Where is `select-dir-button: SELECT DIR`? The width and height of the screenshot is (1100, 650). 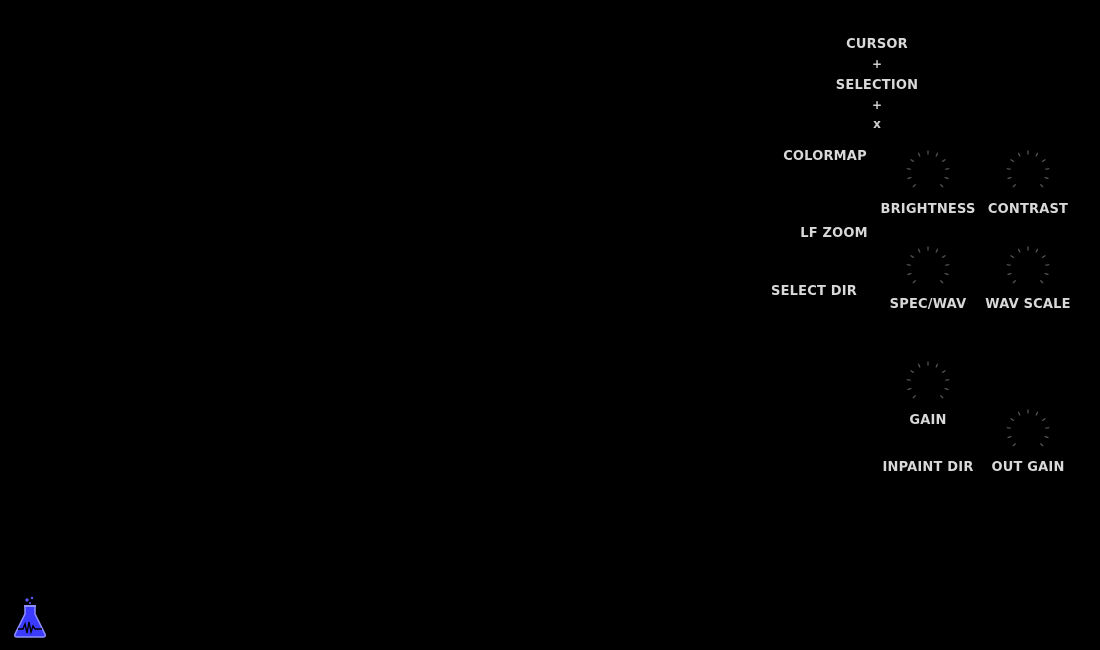
select-dir-button: SELECT DIR is located at coordinates (814, 291).